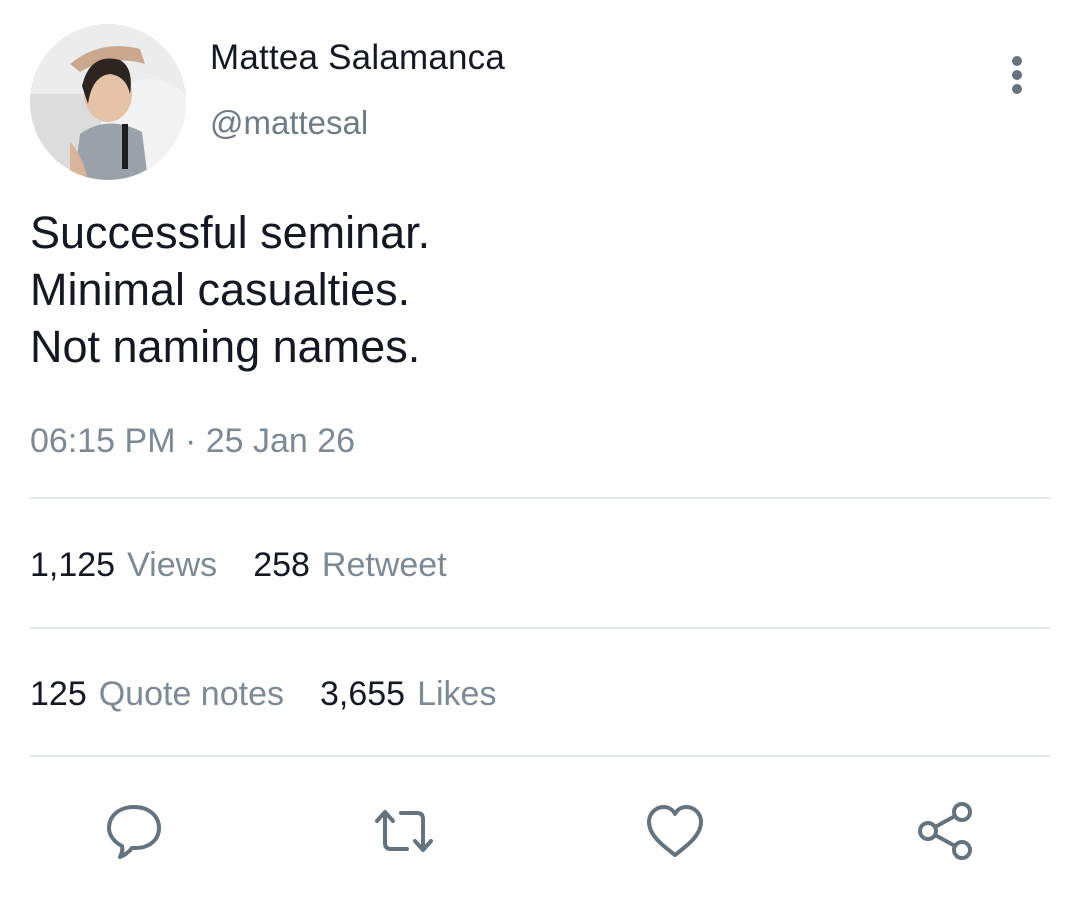 The image size is (1080, 921). What do you see at coordinates (58, 694) in the screenshot?
I see `quotes-count: 125` at bounding box center [58, 694].